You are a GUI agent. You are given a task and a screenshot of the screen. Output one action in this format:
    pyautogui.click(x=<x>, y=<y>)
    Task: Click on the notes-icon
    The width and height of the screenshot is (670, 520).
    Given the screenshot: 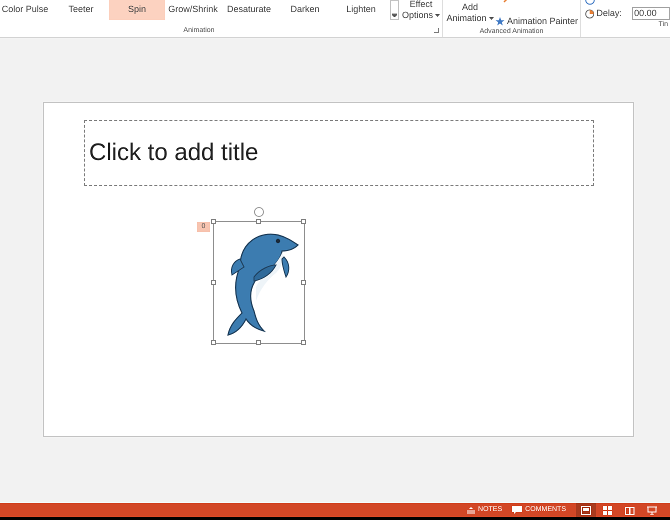 What is the action you would take?
    pyautogui.click(x=471, y=510)
    